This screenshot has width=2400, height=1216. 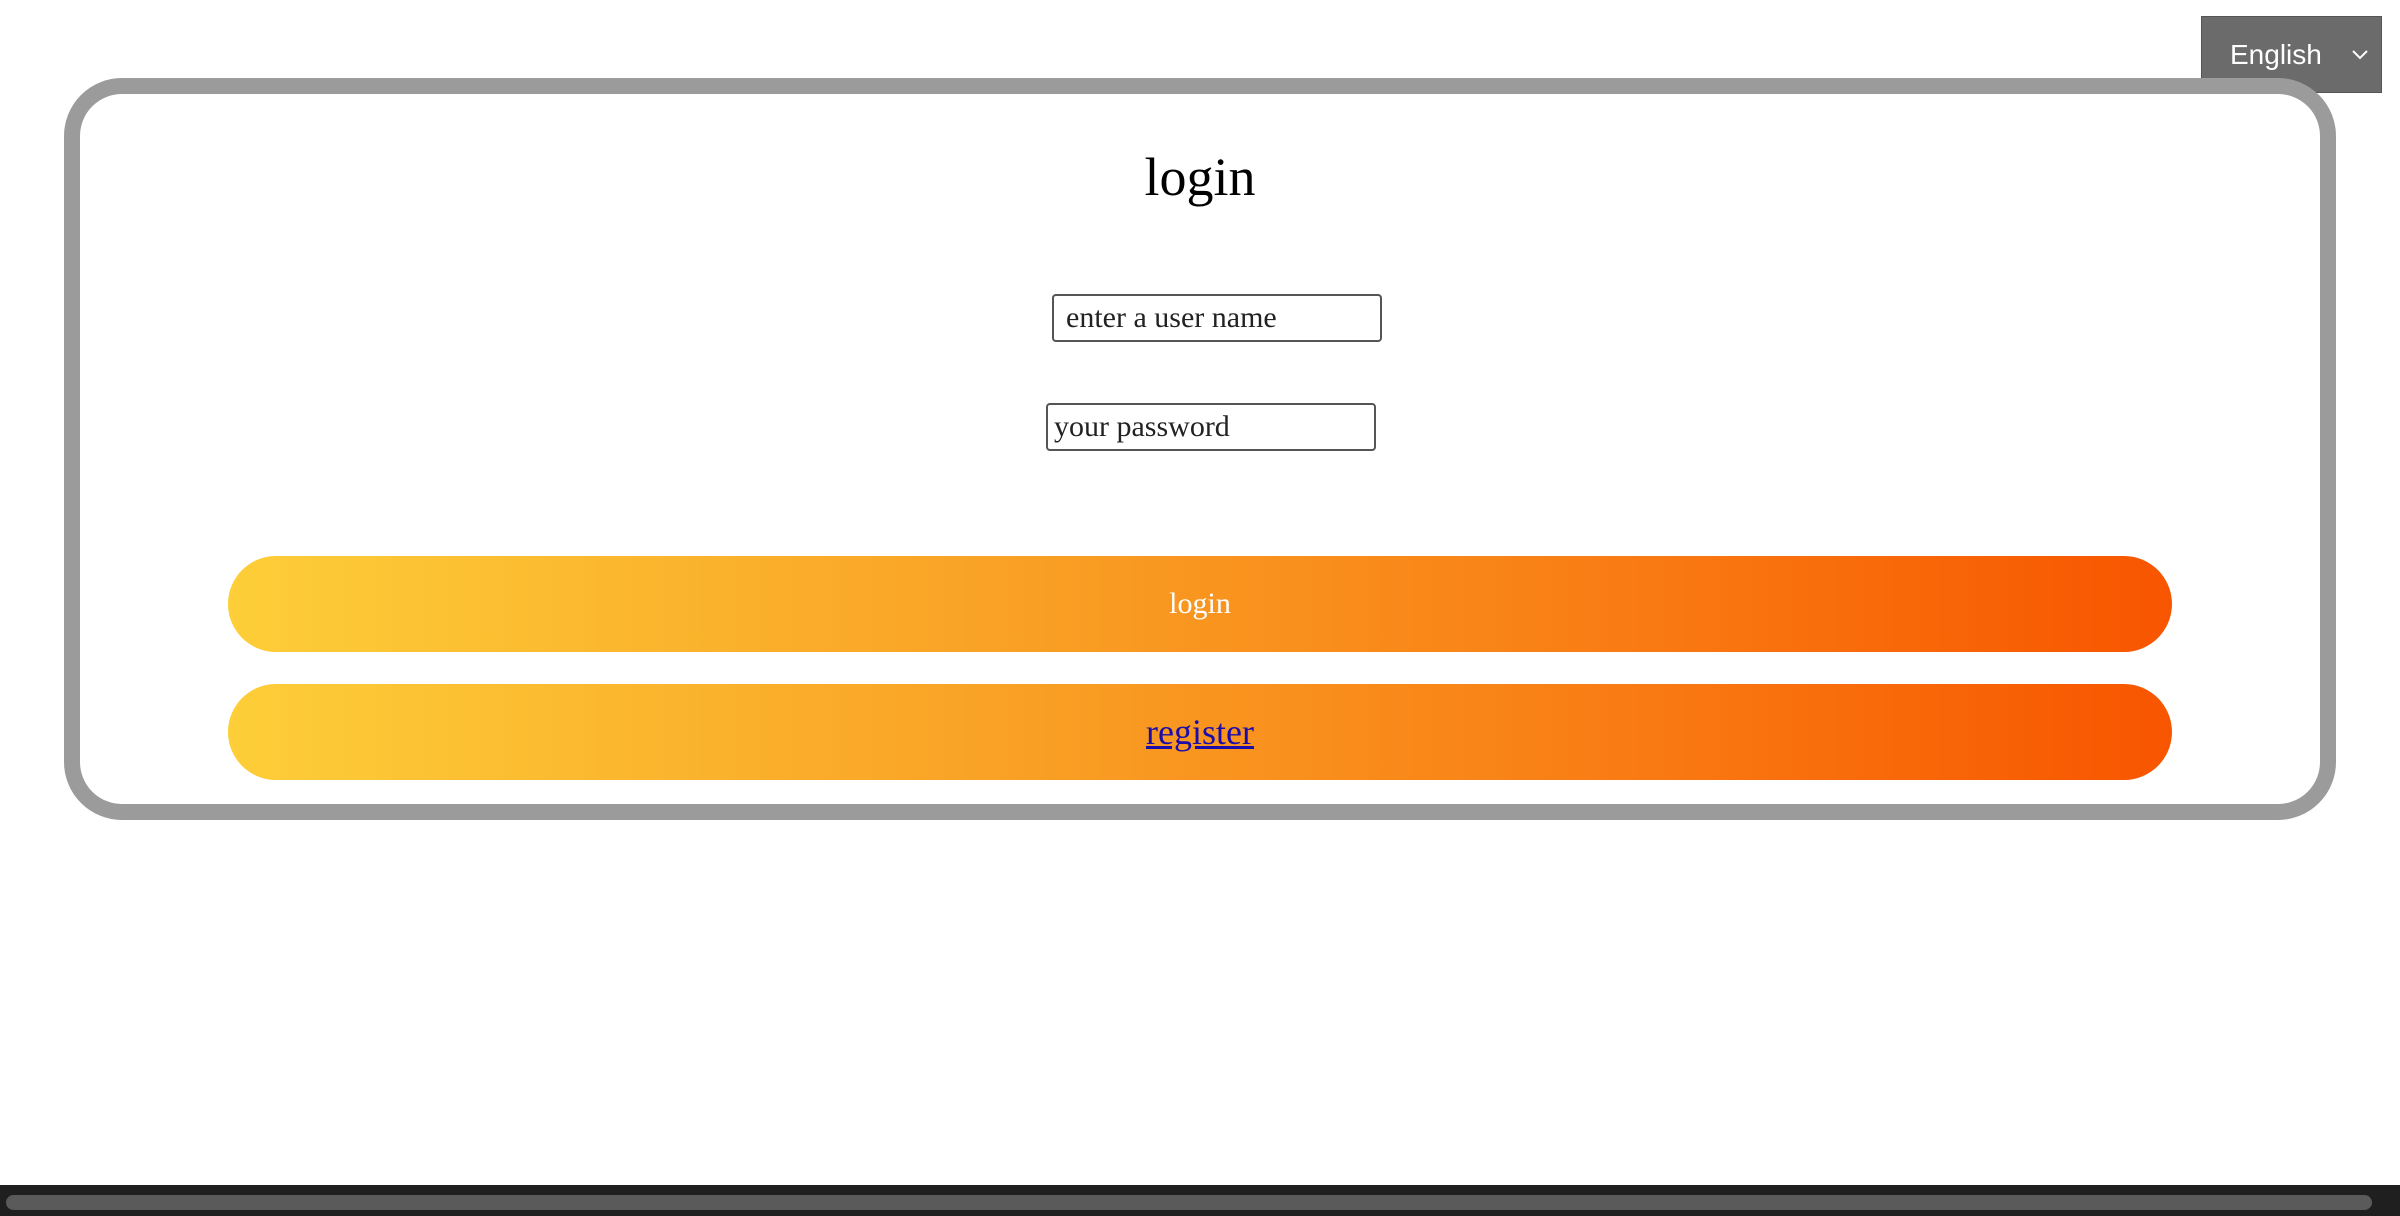 I want to click on register-link: register, so click(x=1200, y=732).